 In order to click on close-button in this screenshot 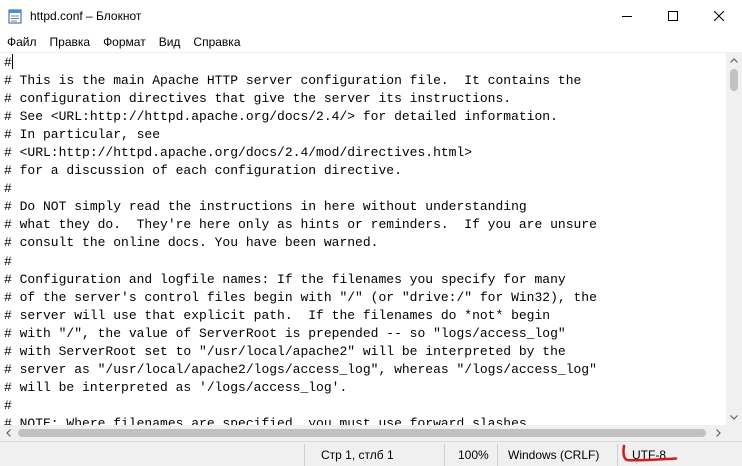, I will do `click(719, 16)`.